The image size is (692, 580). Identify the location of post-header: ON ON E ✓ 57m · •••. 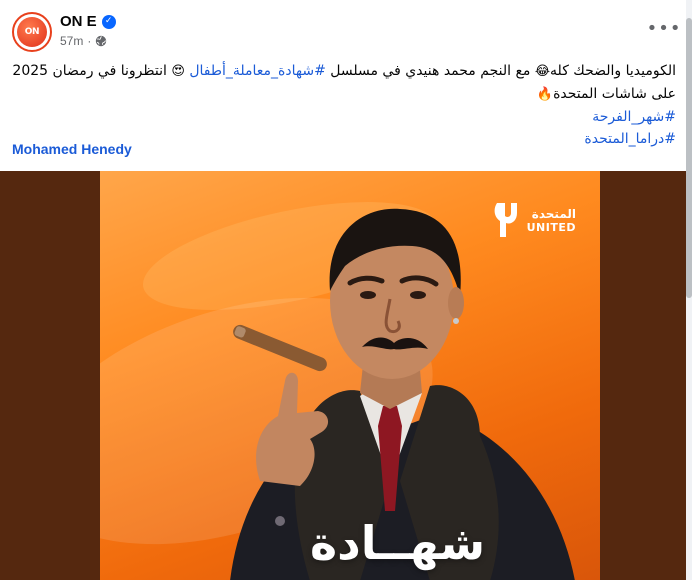
(346, 32).